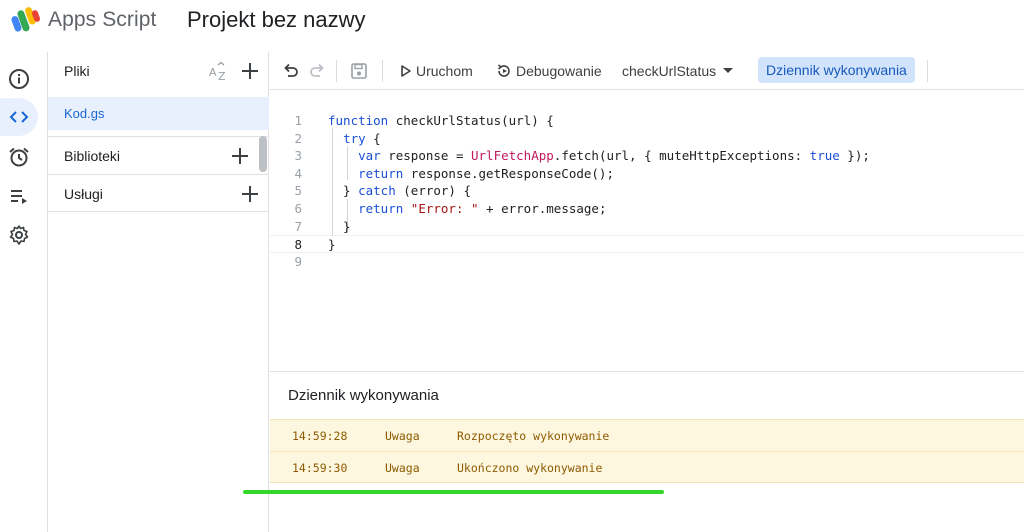  I want to click on log-time: 14:59:28, so click(320, 436).